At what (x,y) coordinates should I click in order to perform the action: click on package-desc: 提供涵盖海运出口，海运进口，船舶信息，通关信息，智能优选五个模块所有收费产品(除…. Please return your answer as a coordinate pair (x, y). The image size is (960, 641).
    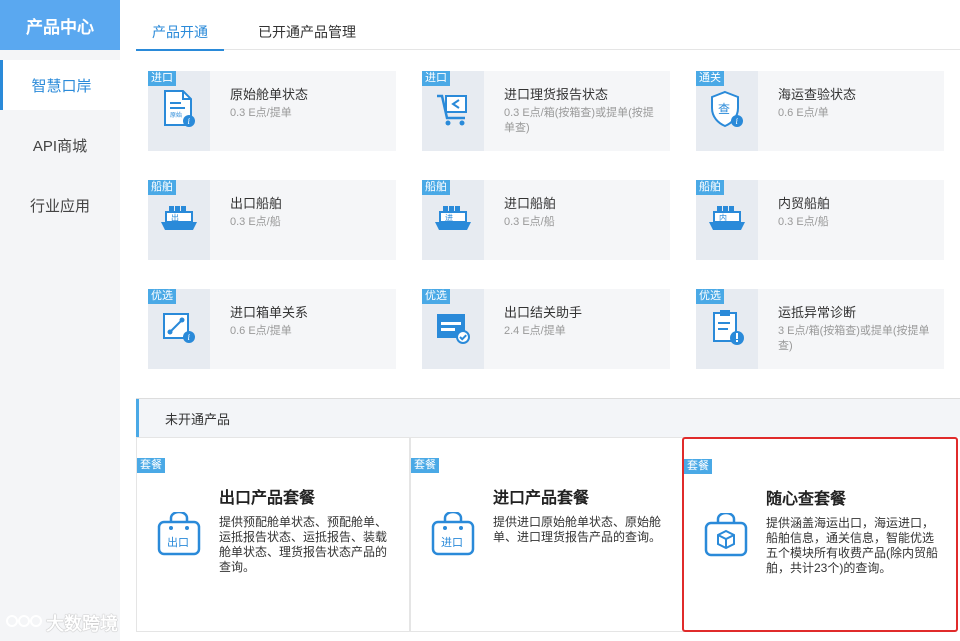
    Looking at the image, I should click on (852, 545).